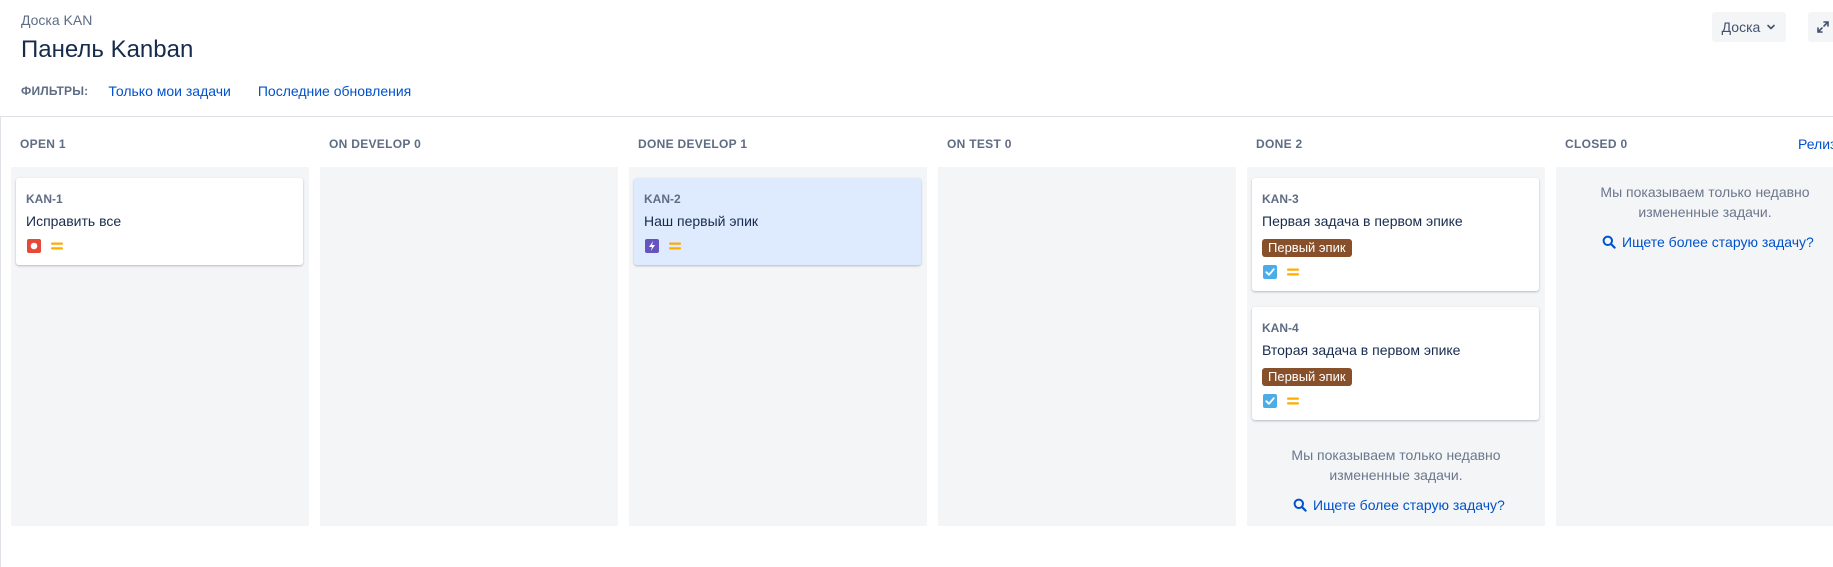 This screenshot has height=567, width=1833. Describe the element at coordinates (334, 91) in the screenshot. I see `filter-recently-updated: Последние обновления` at that location.